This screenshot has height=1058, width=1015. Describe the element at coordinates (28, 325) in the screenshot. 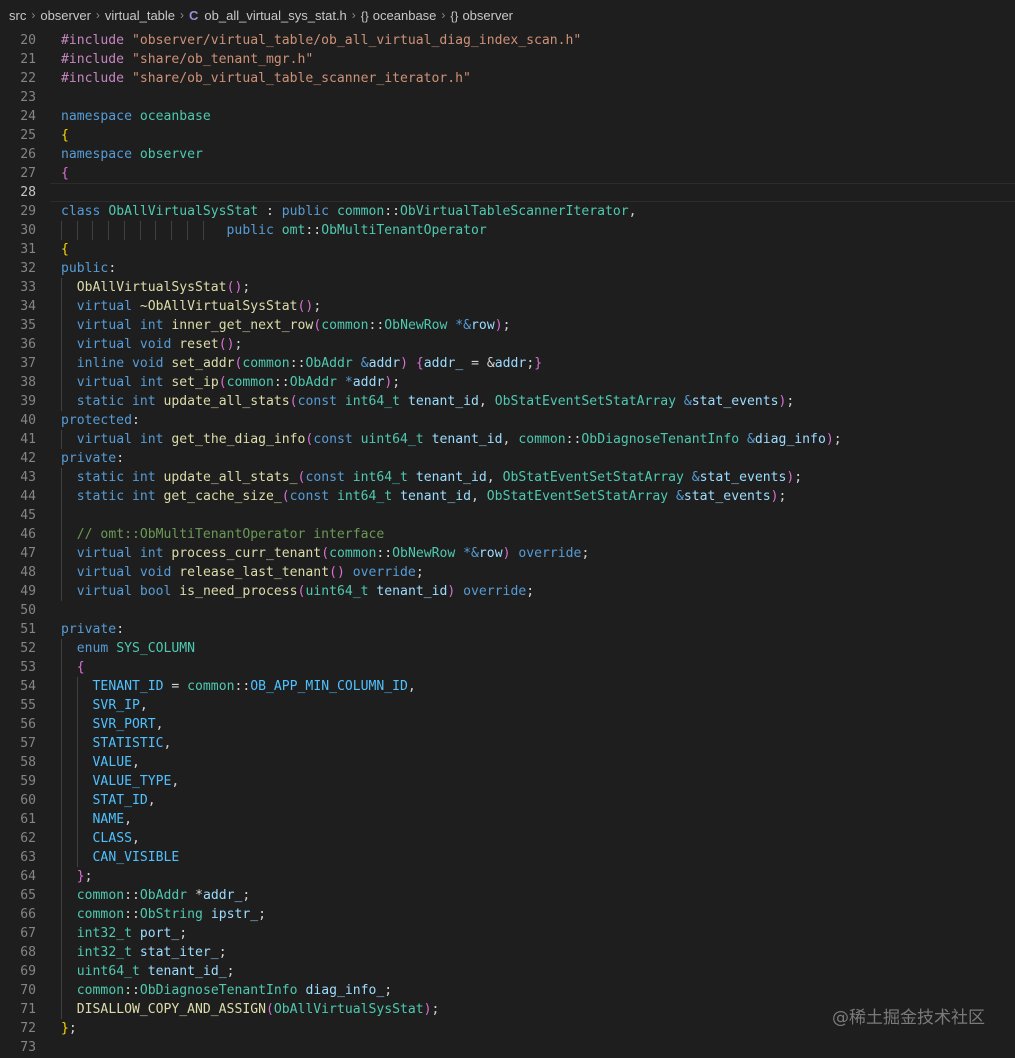

I see `line-number: 35` at that location.